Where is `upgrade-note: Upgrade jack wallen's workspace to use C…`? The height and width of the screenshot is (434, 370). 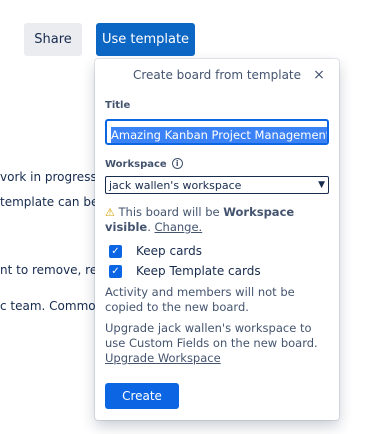 upgrade-note: Upgrade jack wallen's workspace to use C… is located at coordinates (219, 343).